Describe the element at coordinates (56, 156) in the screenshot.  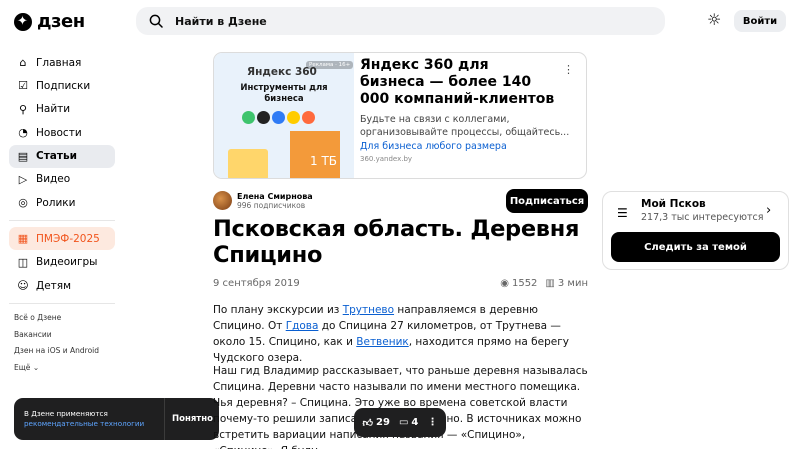
I see `sidebar-item-label: Статьи` at that location.